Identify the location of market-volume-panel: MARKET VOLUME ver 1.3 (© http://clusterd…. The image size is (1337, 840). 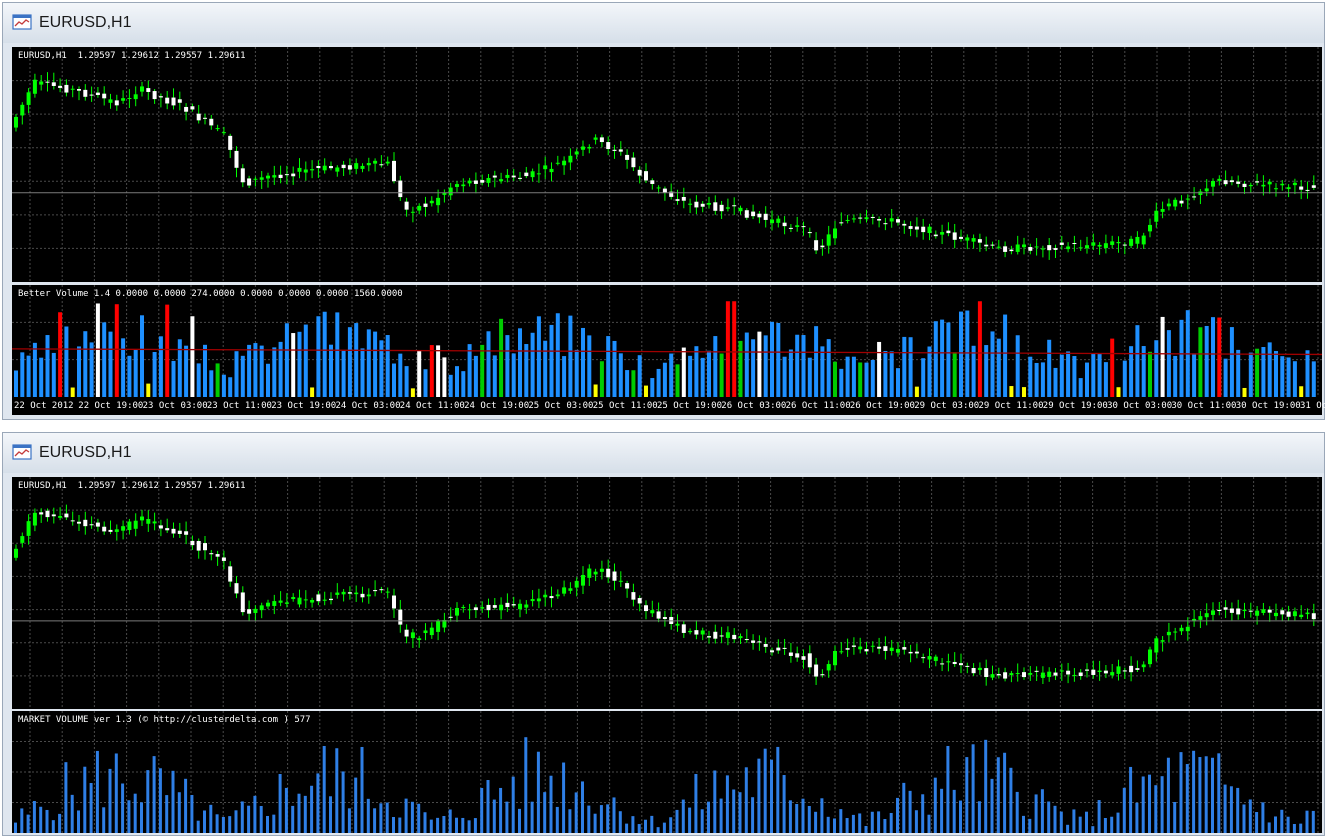
(667, 772).